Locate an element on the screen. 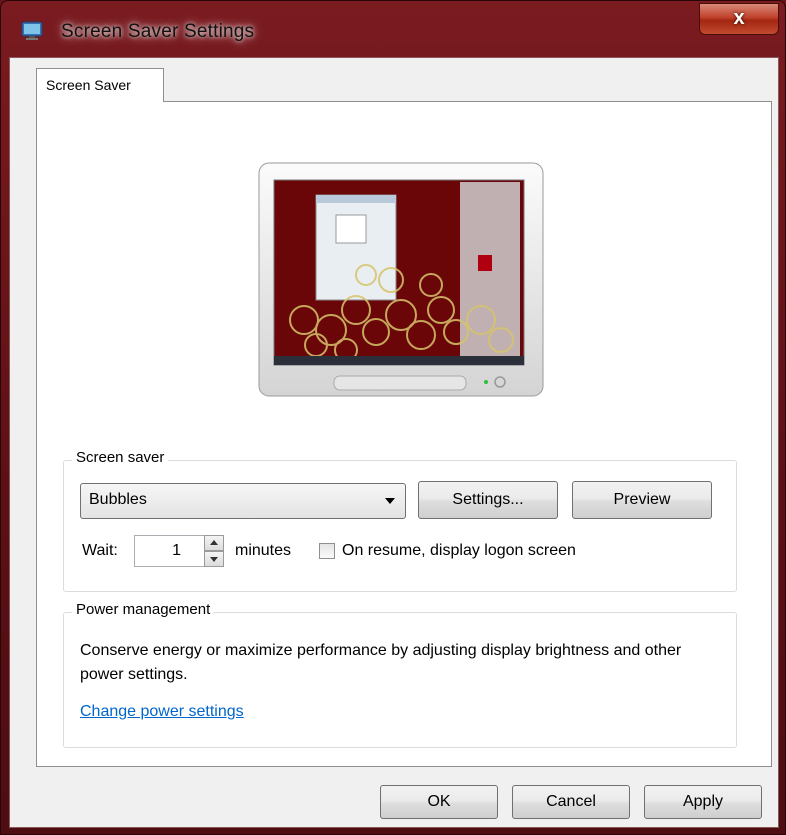  power-management-group-label: Power management is located at coordinates (143, 609).